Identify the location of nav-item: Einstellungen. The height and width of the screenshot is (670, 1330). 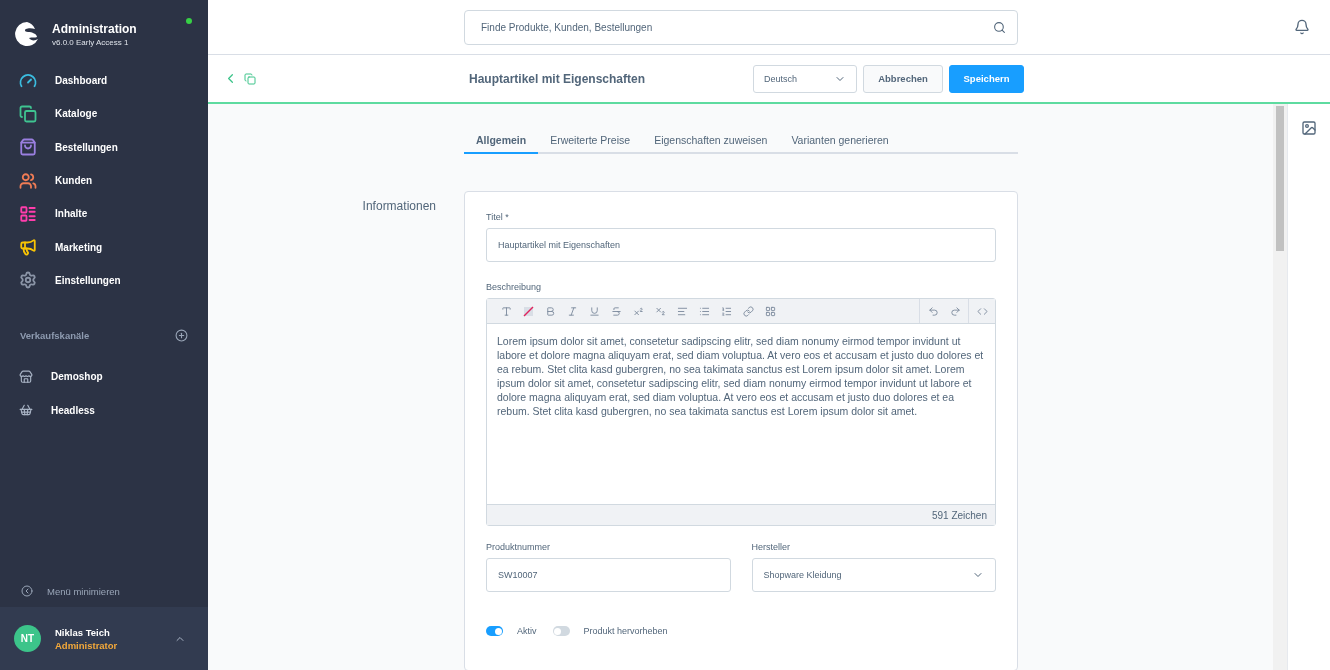
(104, 280).